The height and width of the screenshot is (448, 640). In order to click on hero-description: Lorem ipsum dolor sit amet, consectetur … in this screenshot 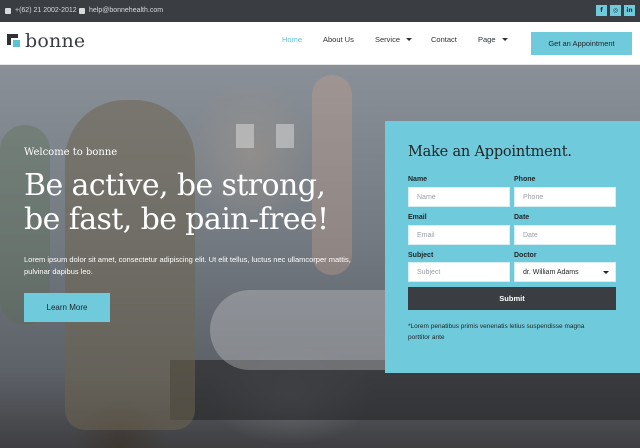, I will do `click(187, 265)`.